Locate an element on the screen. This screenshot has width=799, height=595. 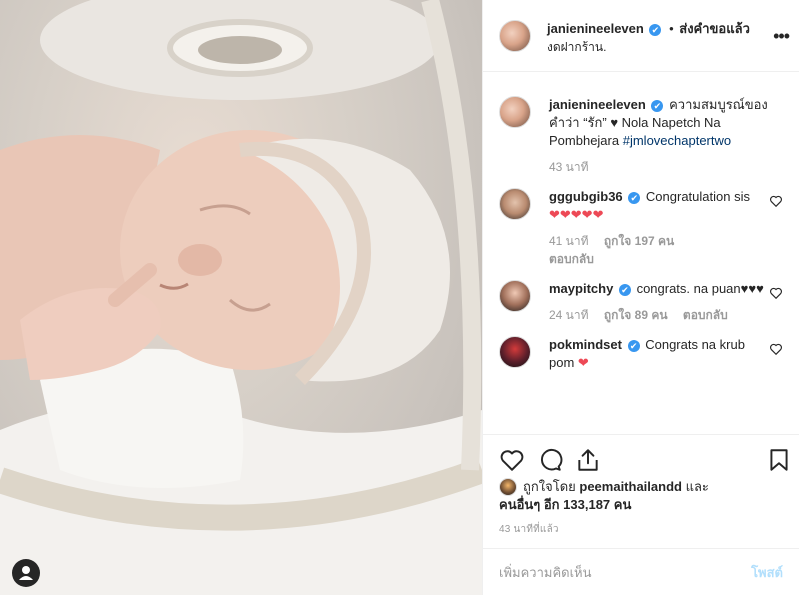
add-comment-input: เพิ่มความคิดเห็น is located at coordinates (545, 572).